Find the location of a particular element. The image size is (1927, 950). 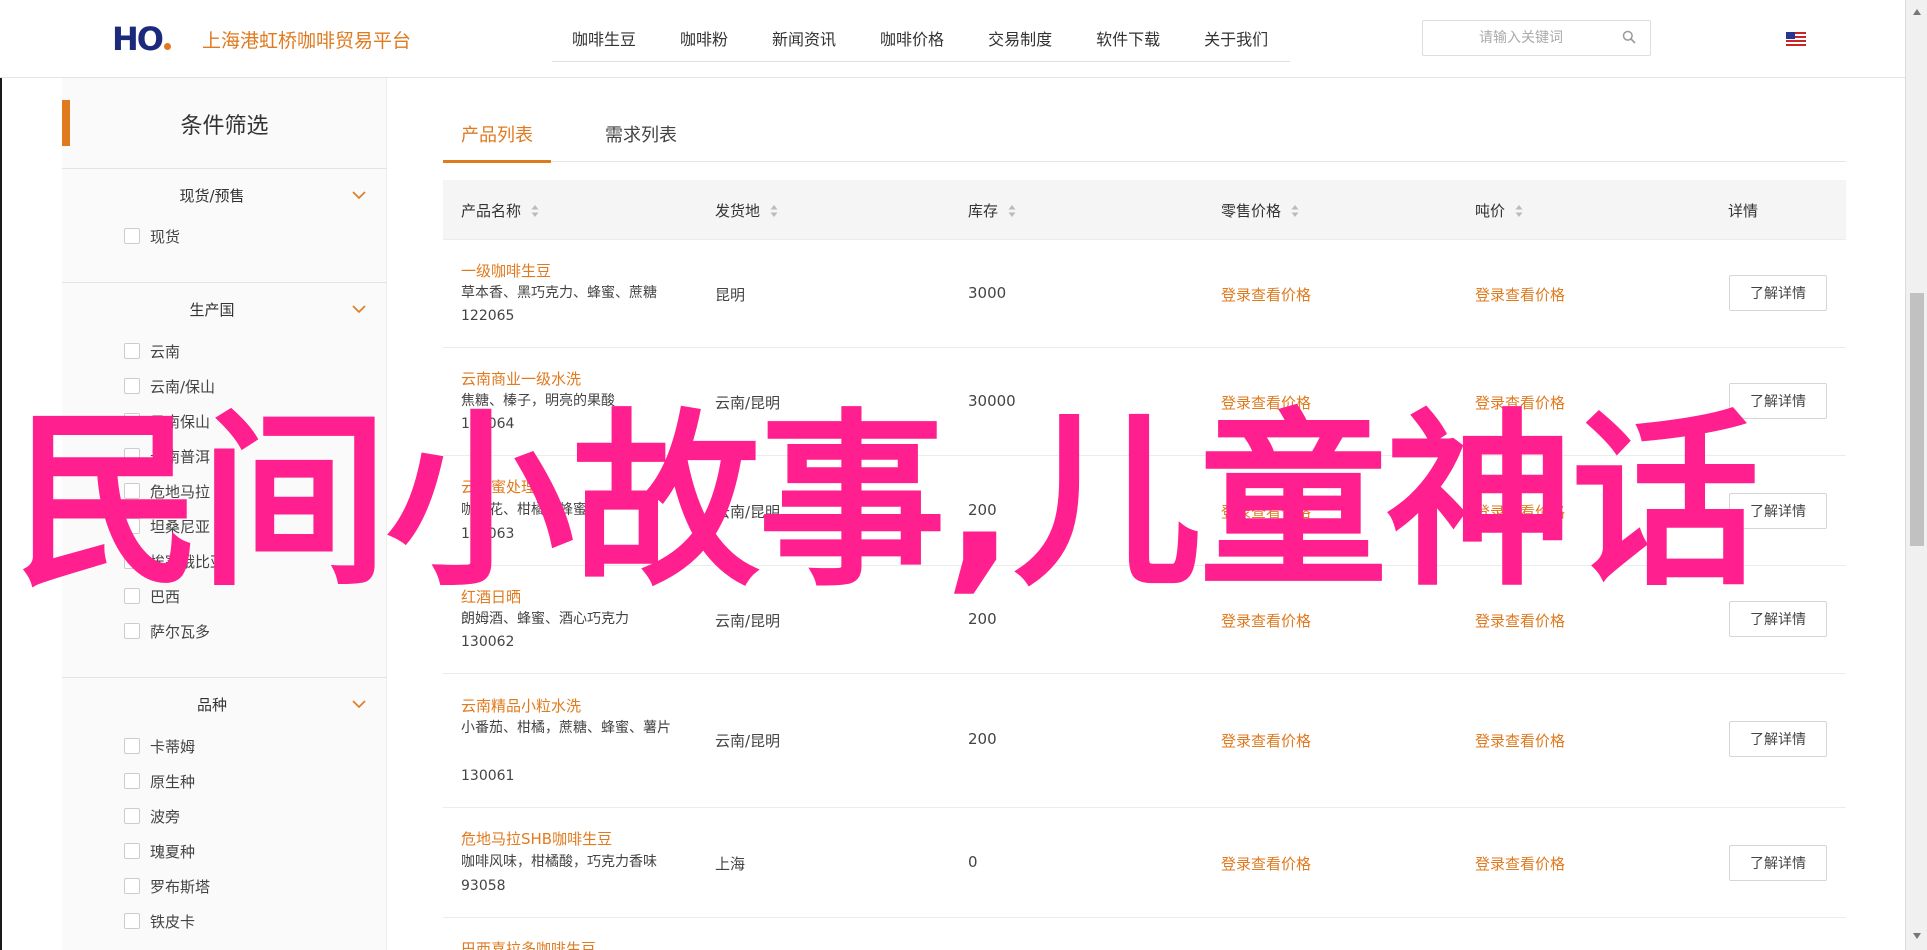

filter-option: 云南普洱 is located at coordinates (167, 456).